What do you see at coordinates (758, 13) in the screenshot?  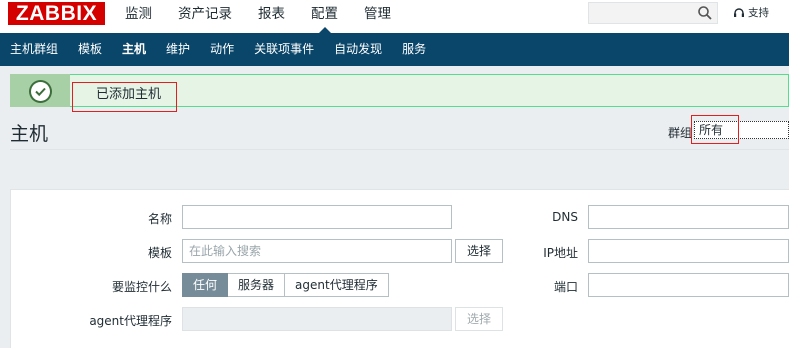 I see `support-label: 支持` at bounding box center [758, 13].